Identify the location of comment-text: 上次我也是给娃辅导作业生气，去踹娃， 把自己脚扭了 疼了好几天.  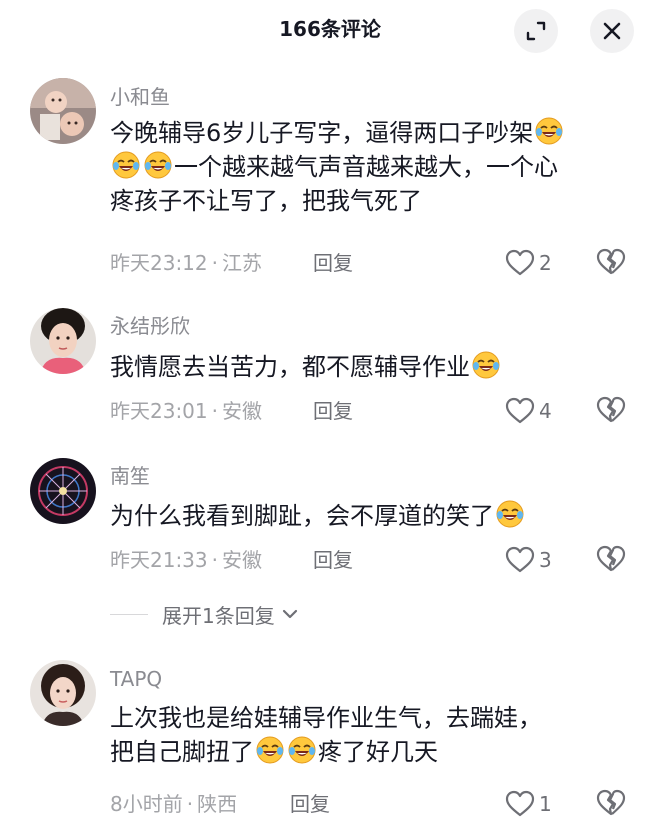
(375, 735).